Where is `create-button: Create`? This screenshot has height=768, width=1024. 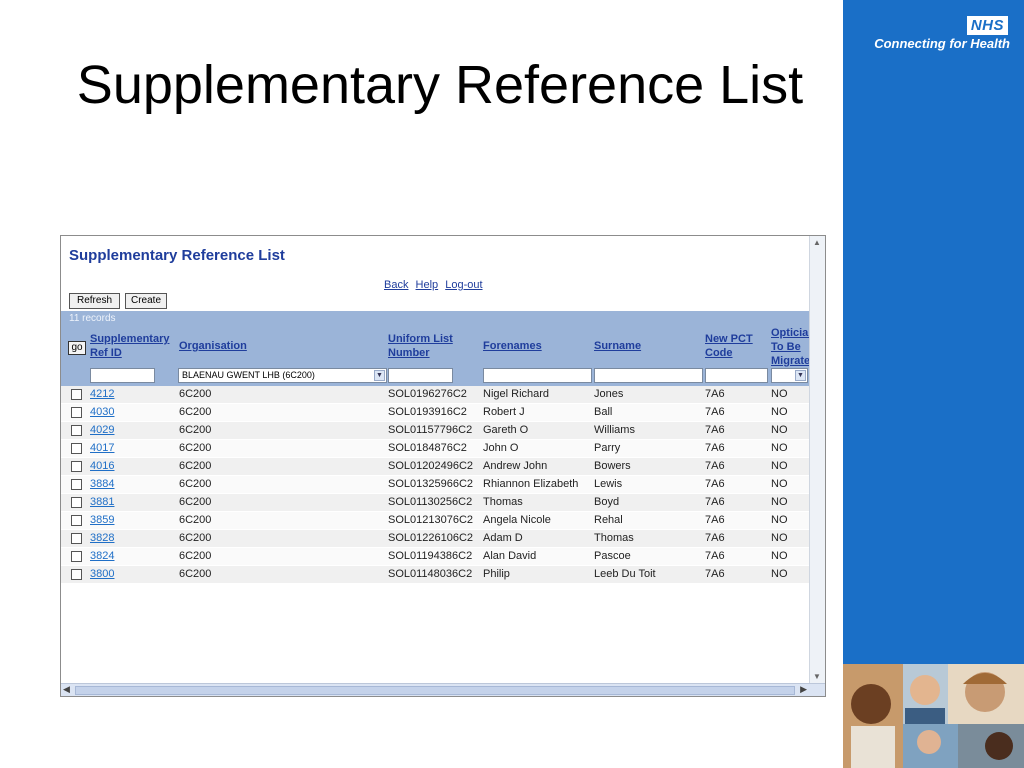
create-button: Create is located at coordinates (146, 301).